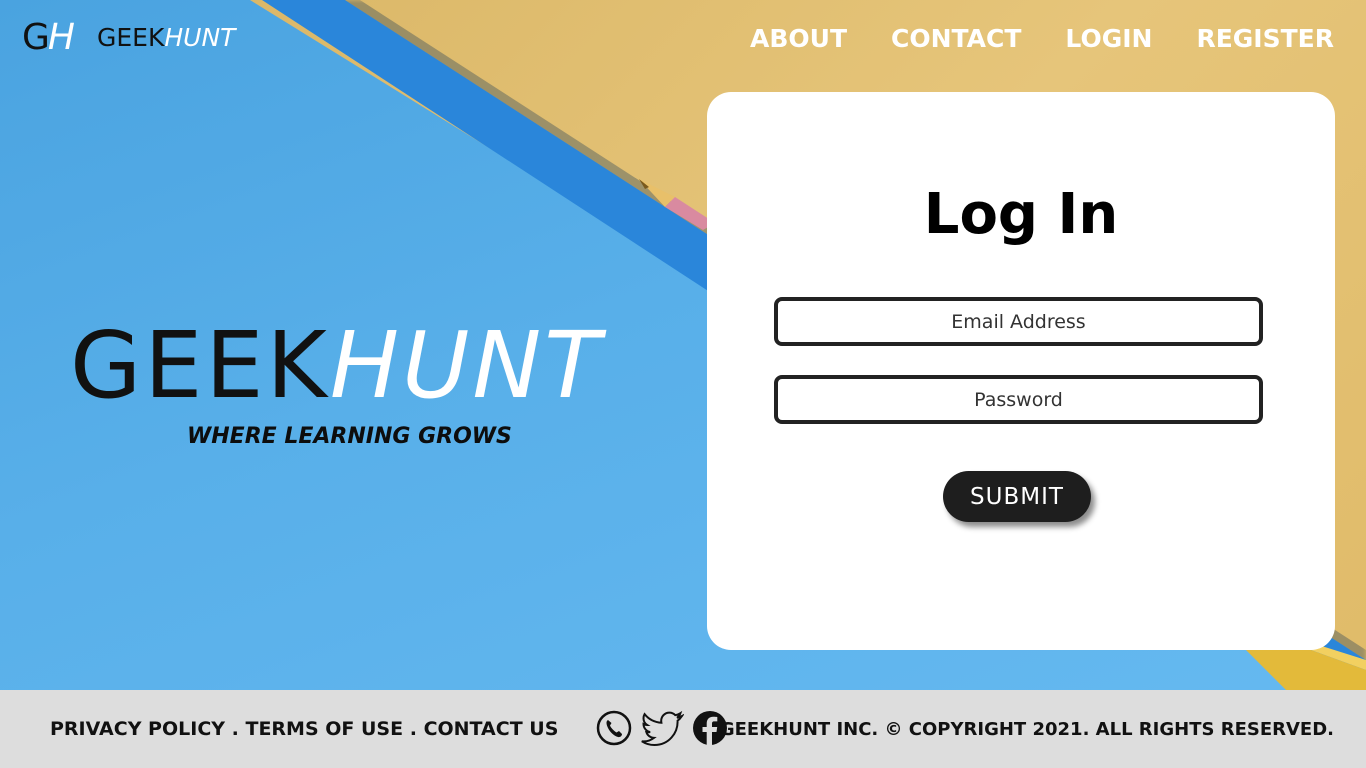  Describe the element at coordinates (1021, 214) in the screenshot. I see `login-title: Log In` at that location.